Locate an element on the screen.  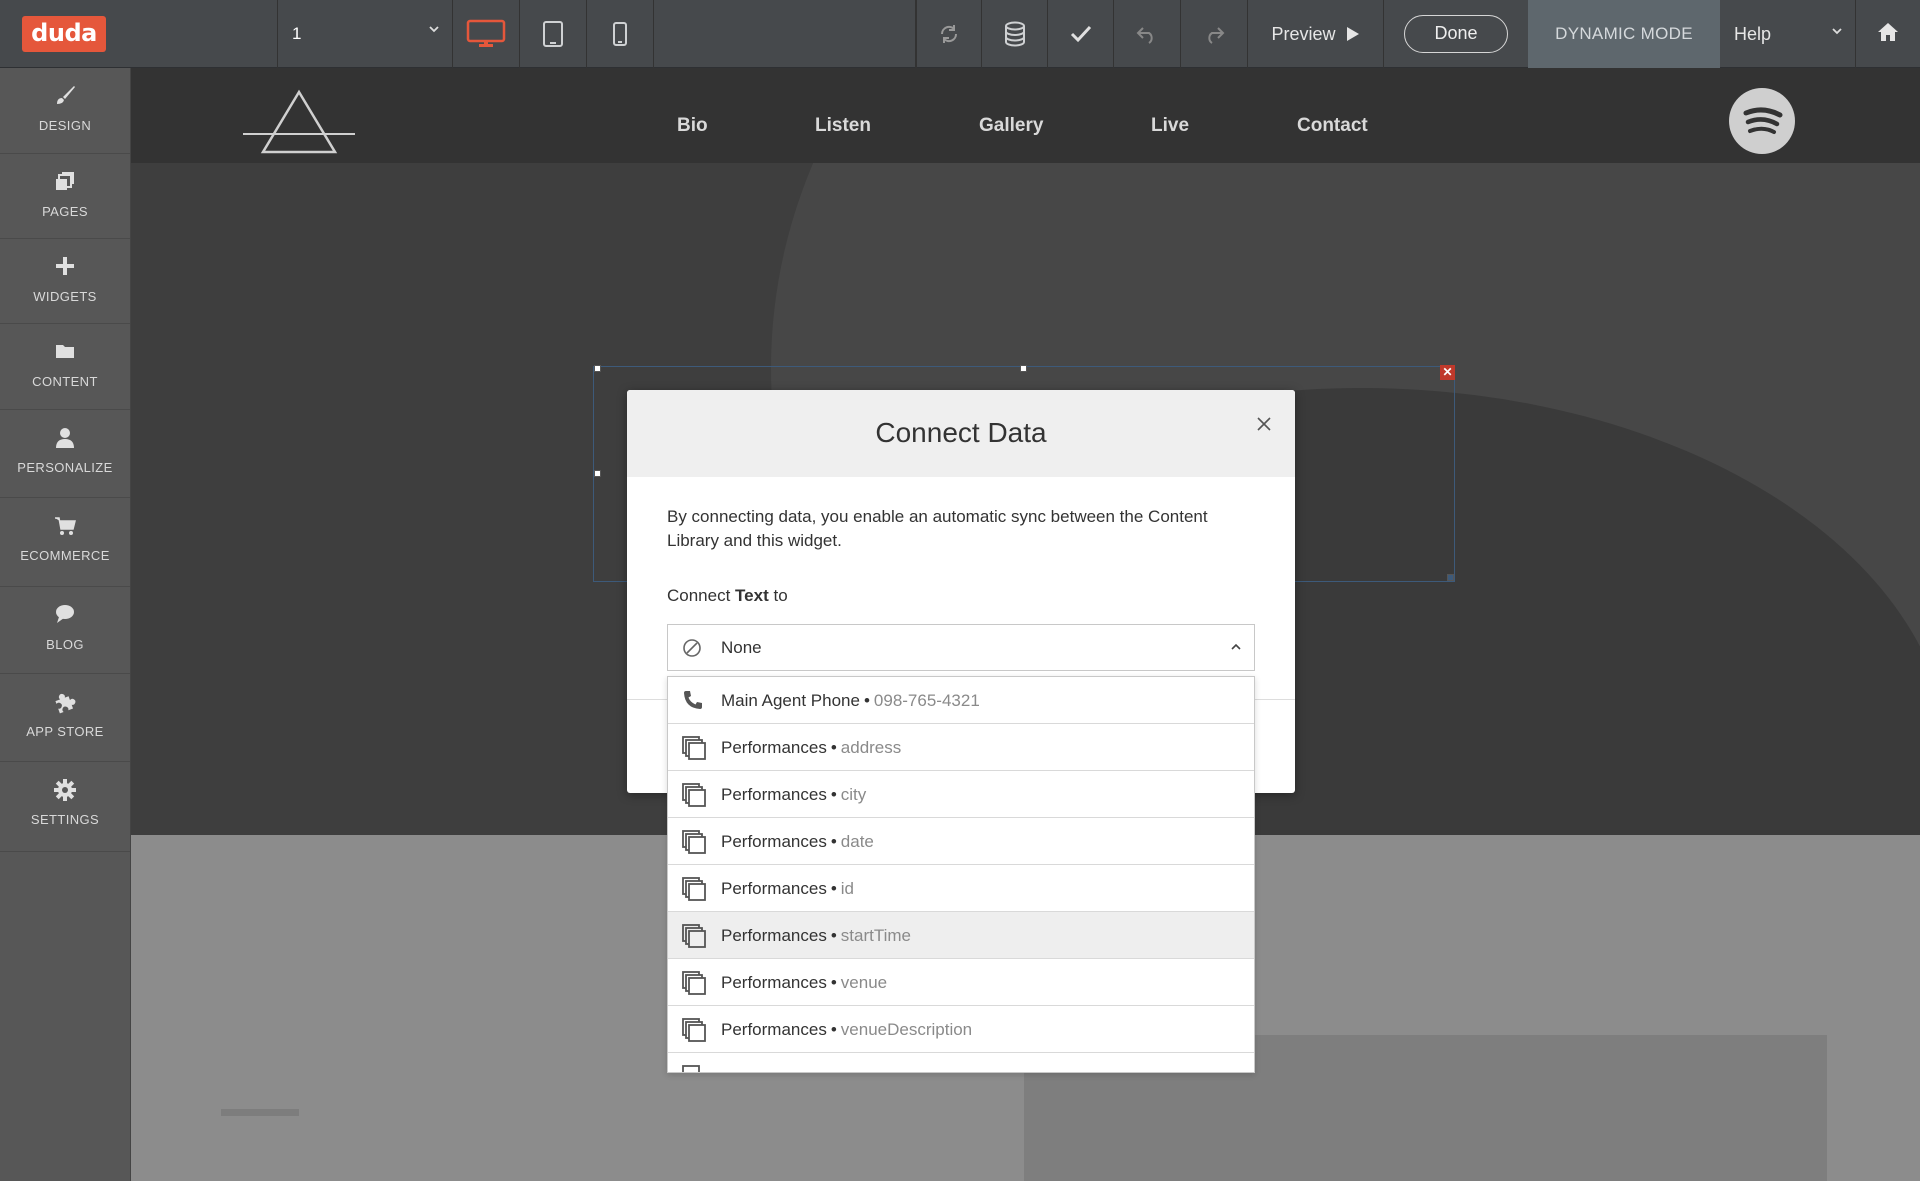
sidebar-item-label: ECOMMERCE is located at coordinates (65, 555).